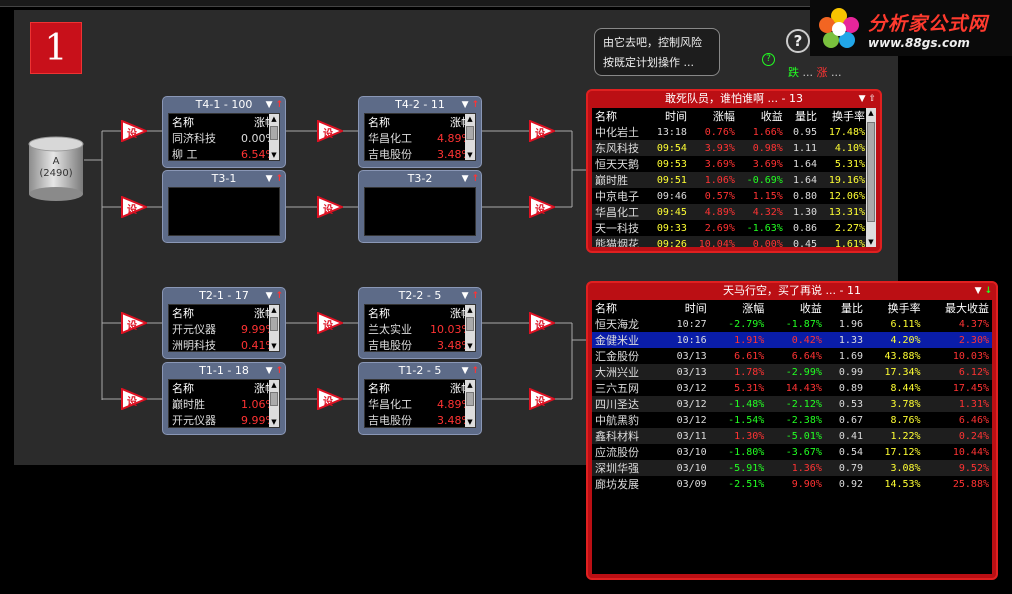  Describe the element at coordinates (792, 356) in the screenshot. I see `table-row: 汇金股份 03/13 6.61% 6.64% 1.69 43.88% 10.03%` at that location.